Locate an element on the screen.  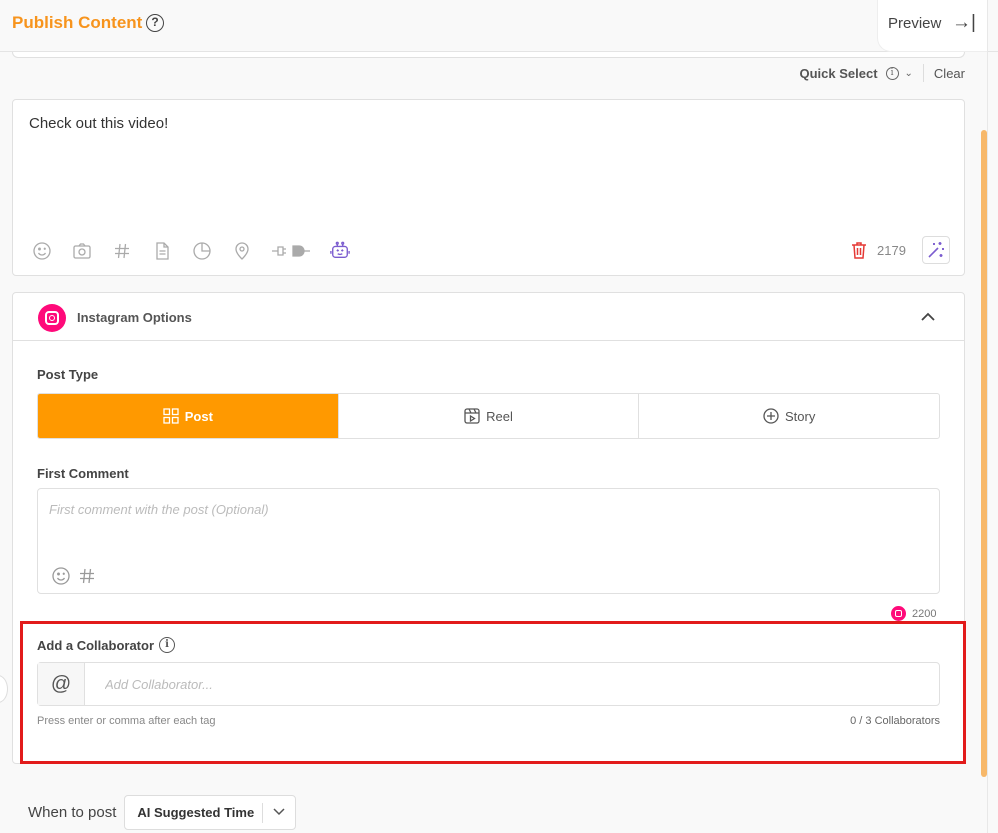
when-to-post-row: When to post AI Suggested Time is located at coordinates (162, 812).